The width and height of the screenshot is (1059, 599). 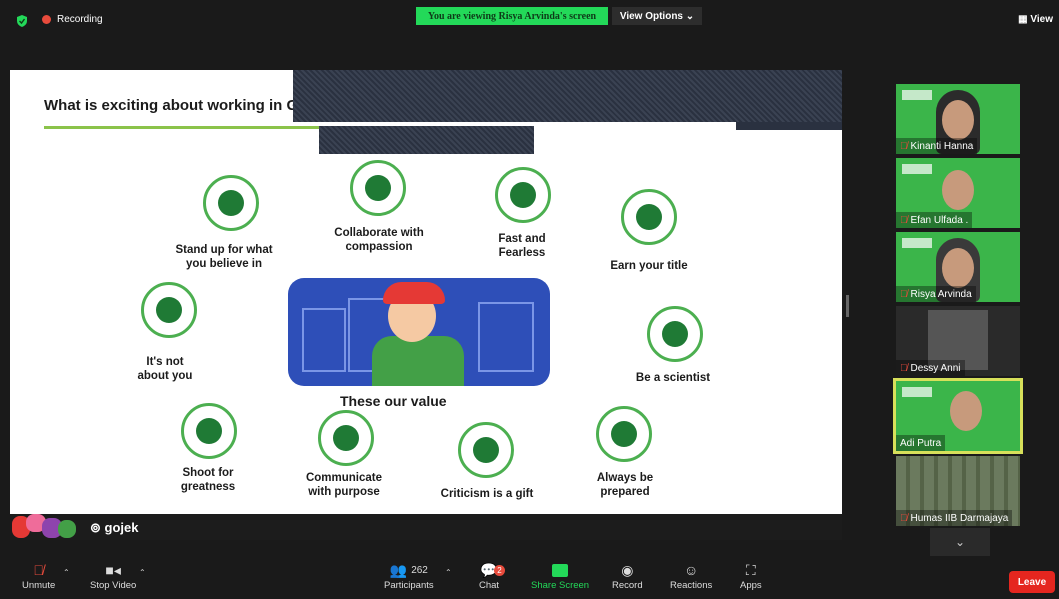 What do you see at coordinates (66, 572) in the screenshot?
I see `audio-options-caret: ⌃` at bounding box center [66, 572].